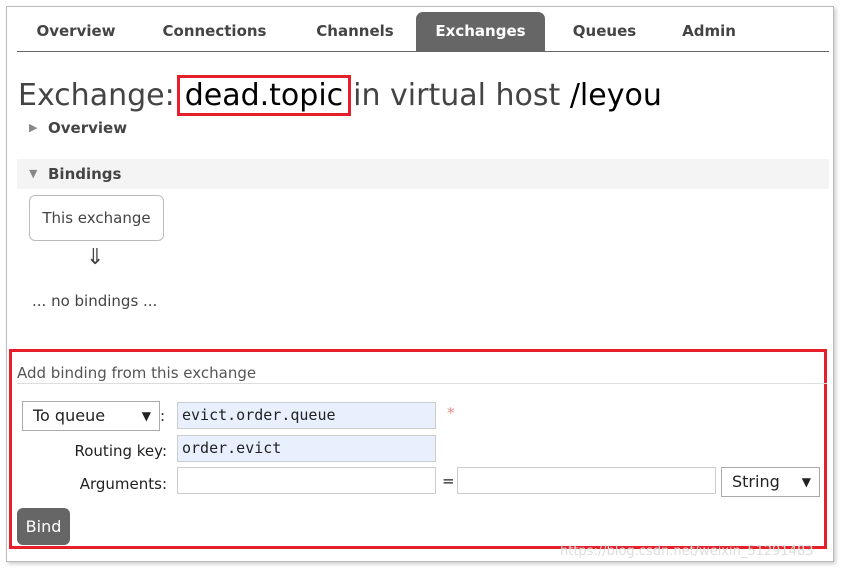  Describe the element at coordinates (687, 551) in the screenshot. I see `watermark: https://blog.csdn.net/weixin_51291483` at that location.